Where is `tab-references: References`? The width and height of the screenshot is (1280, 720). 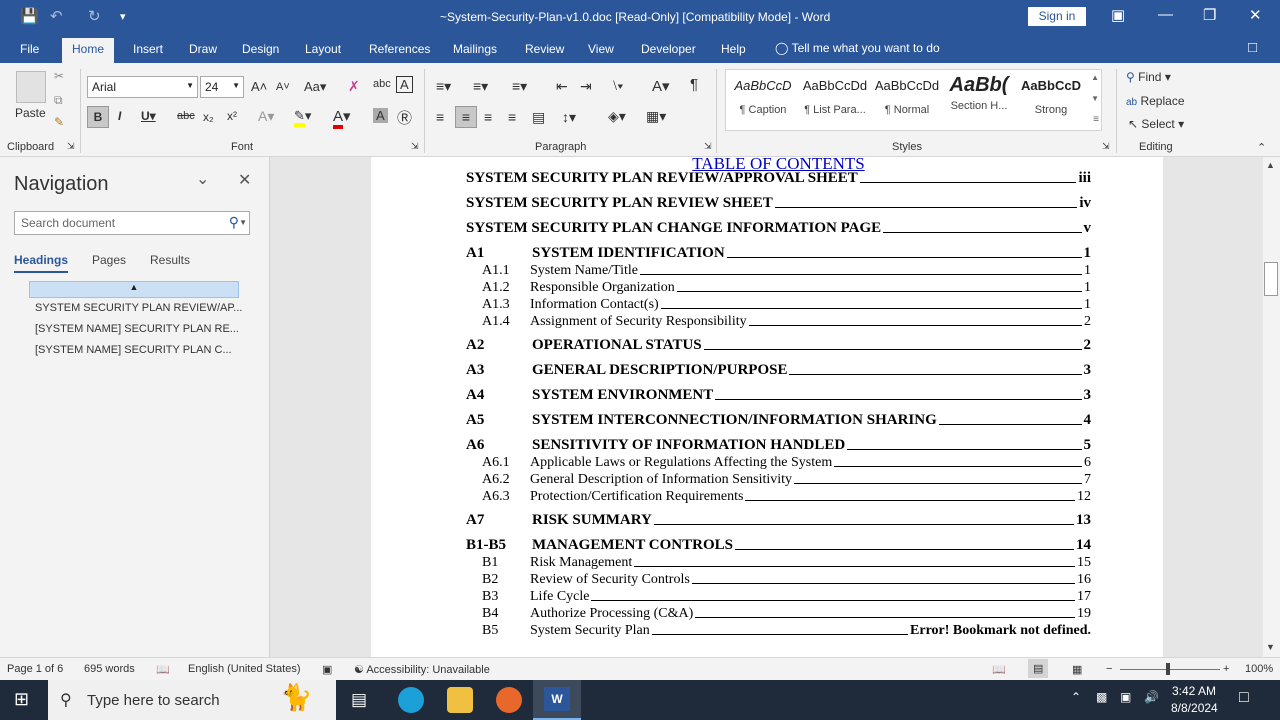 tab-references: References is located at coordinates (399, 49).